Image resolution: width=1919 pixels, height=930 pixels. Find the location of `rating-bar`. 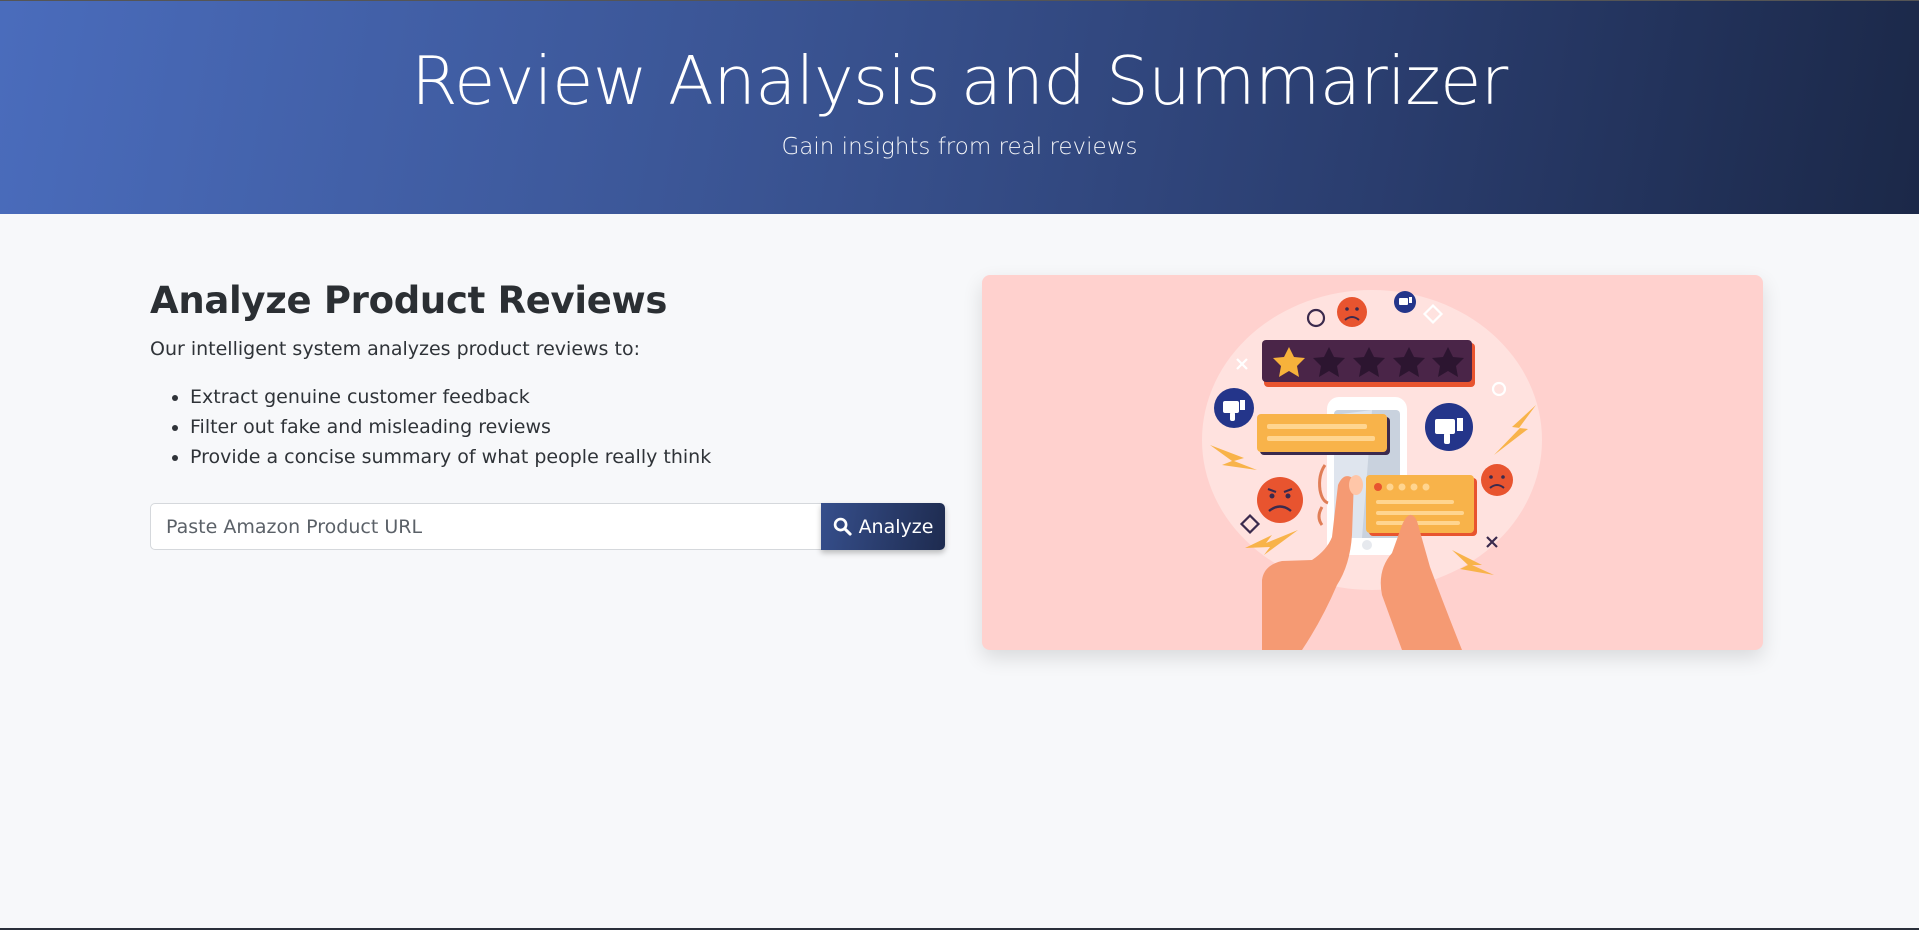

rating-bar is located at coordinates (1368, 363).